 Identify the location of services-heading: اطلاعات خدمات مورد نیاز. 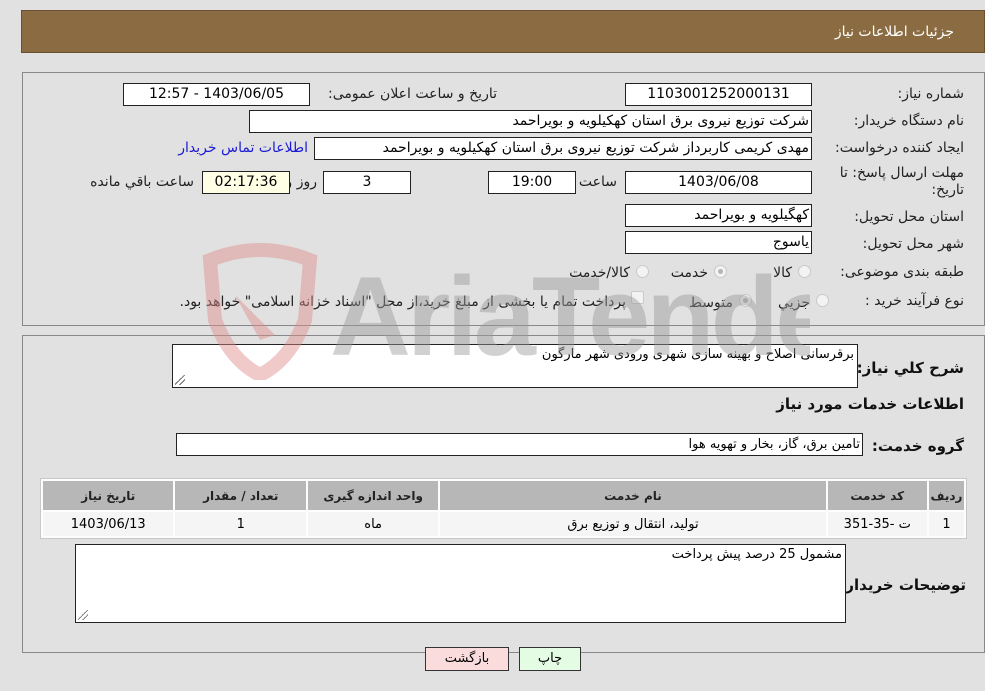
(870, 404).